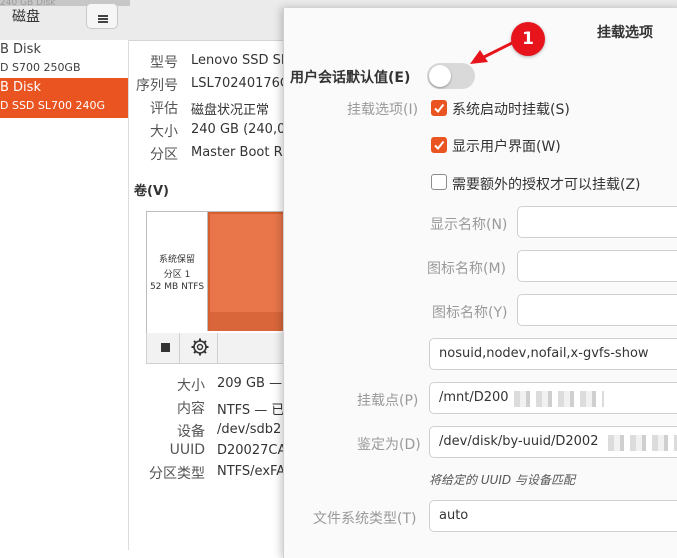 Image resolution: width=677 pixels, height=558 pixels. I want to click on disk-size-value: 240 GB (240,0, so click(238, 129).